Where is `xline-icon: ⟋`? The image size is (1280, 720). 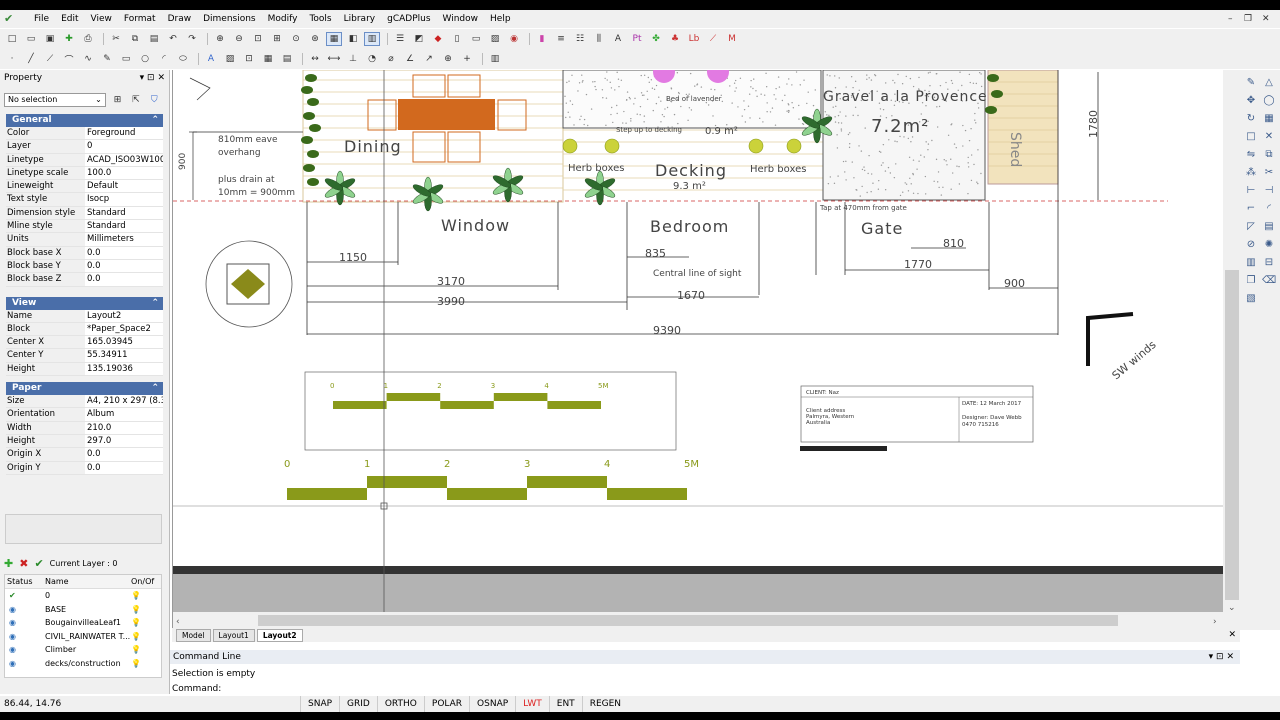
xline-icon: ⟋ is located at coordinates (50, 59).